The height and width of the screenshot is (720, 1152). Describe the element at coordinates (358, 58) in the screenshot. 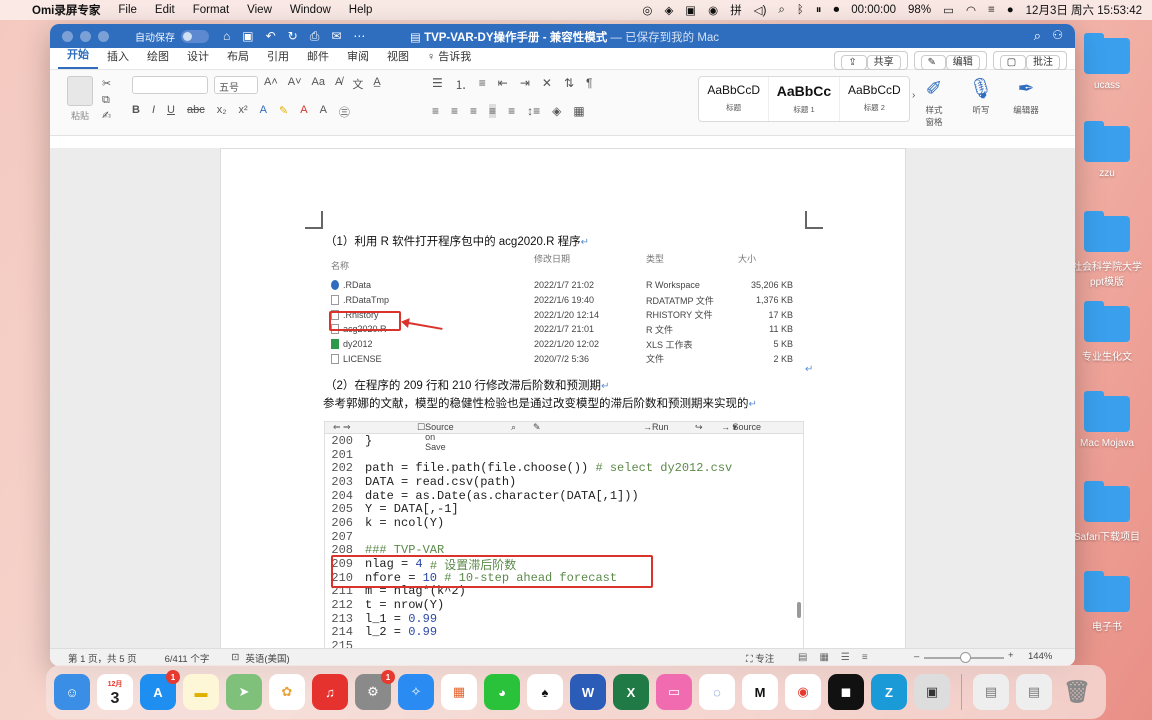

I see `tab-review: 审阅` at that location.